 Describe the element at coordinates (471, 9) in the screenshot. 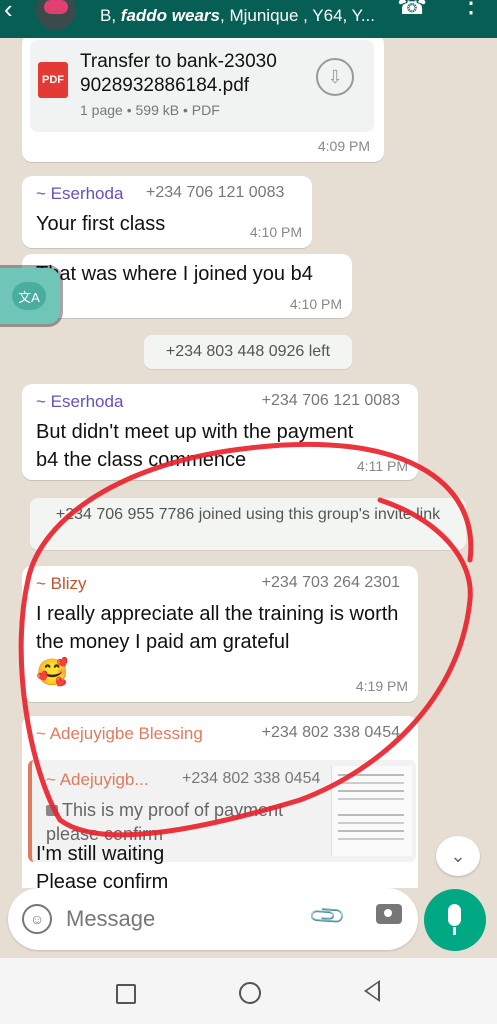

I see `more-icon: ⋮` at that location.